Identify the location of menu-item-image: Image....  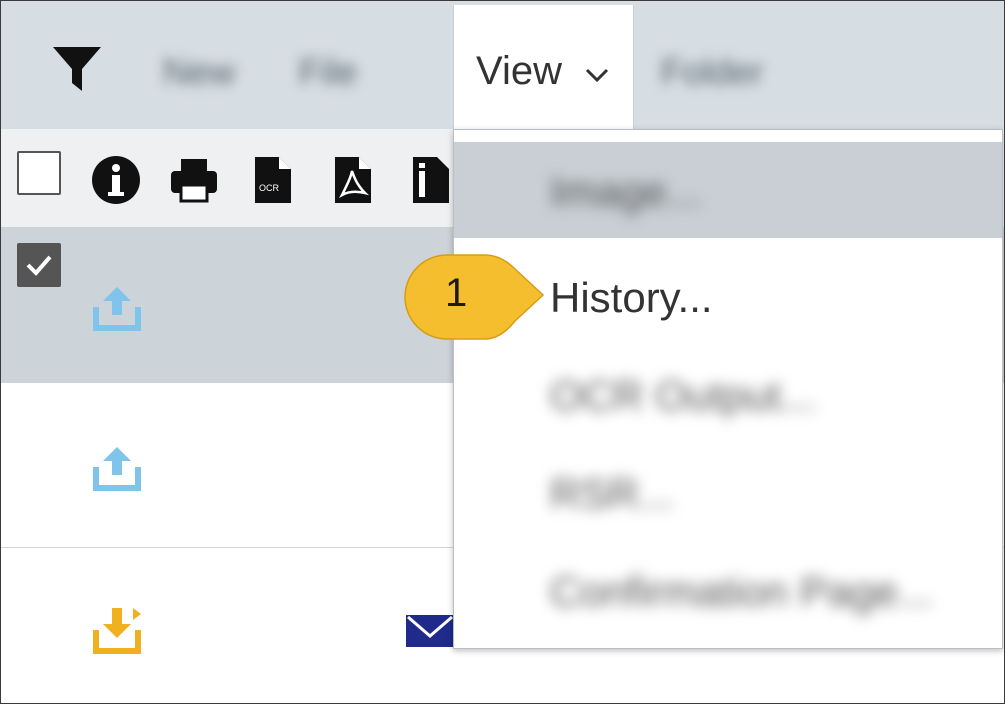
(728, 190).